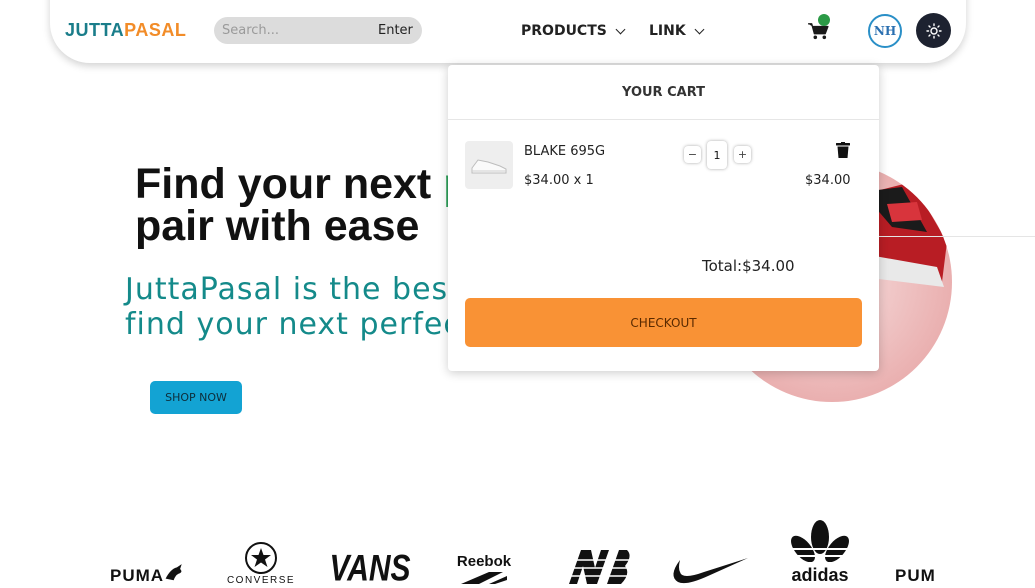 The image size is (1035, 588). What do you see at coordinates (299, 324) in the screenshot?
I see `hero-subtitle-line2: find your next perfect` at bounding box center [299, 324].